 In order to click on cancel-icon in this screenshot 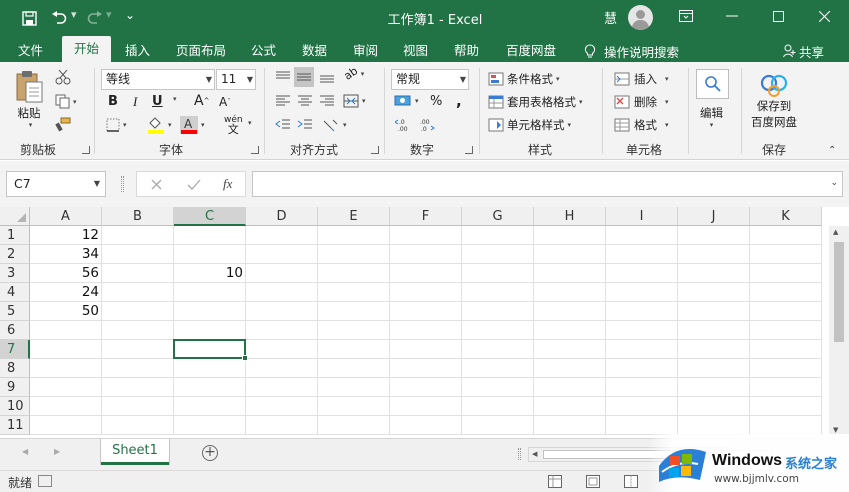, I will do `click(156, 184)`.